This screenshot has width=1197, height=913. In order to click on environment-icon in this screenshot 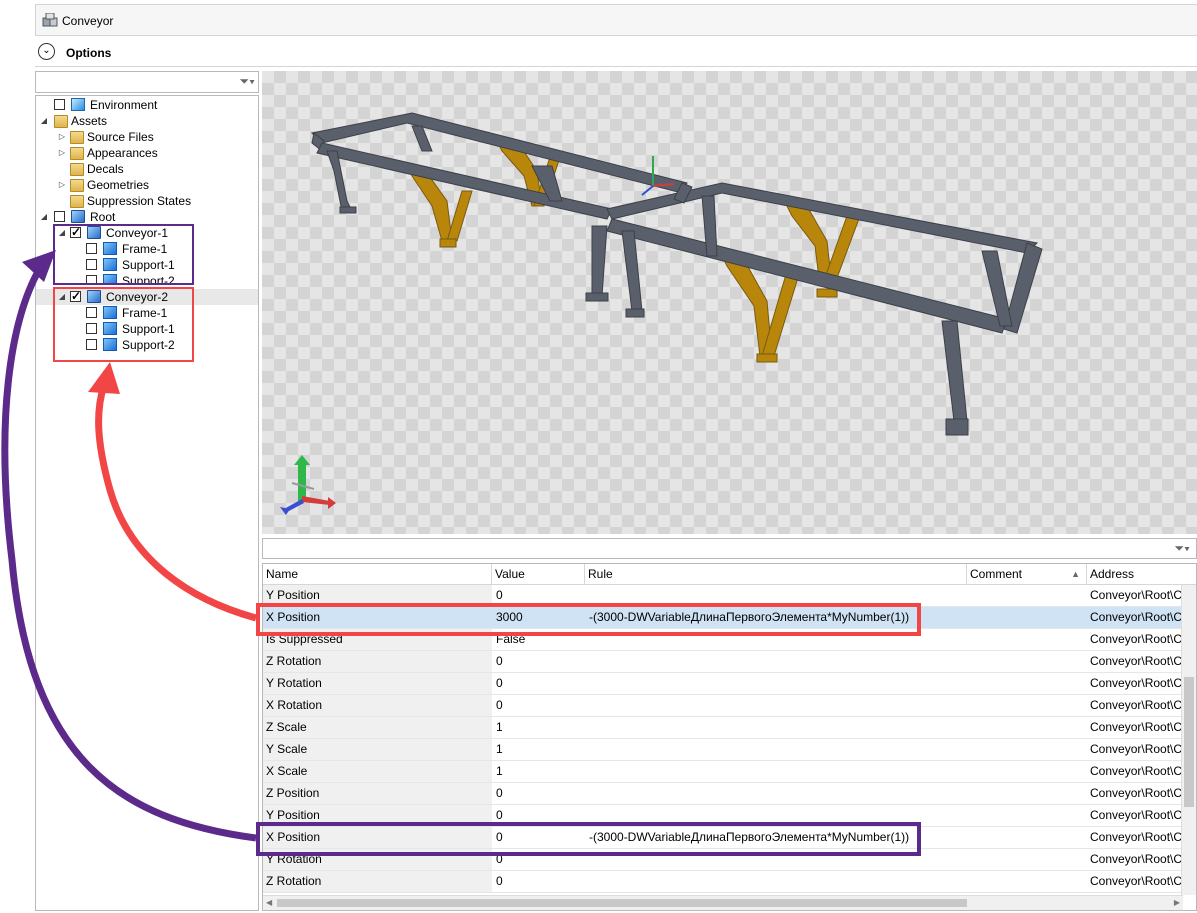, I will do `click(78, 104)`.